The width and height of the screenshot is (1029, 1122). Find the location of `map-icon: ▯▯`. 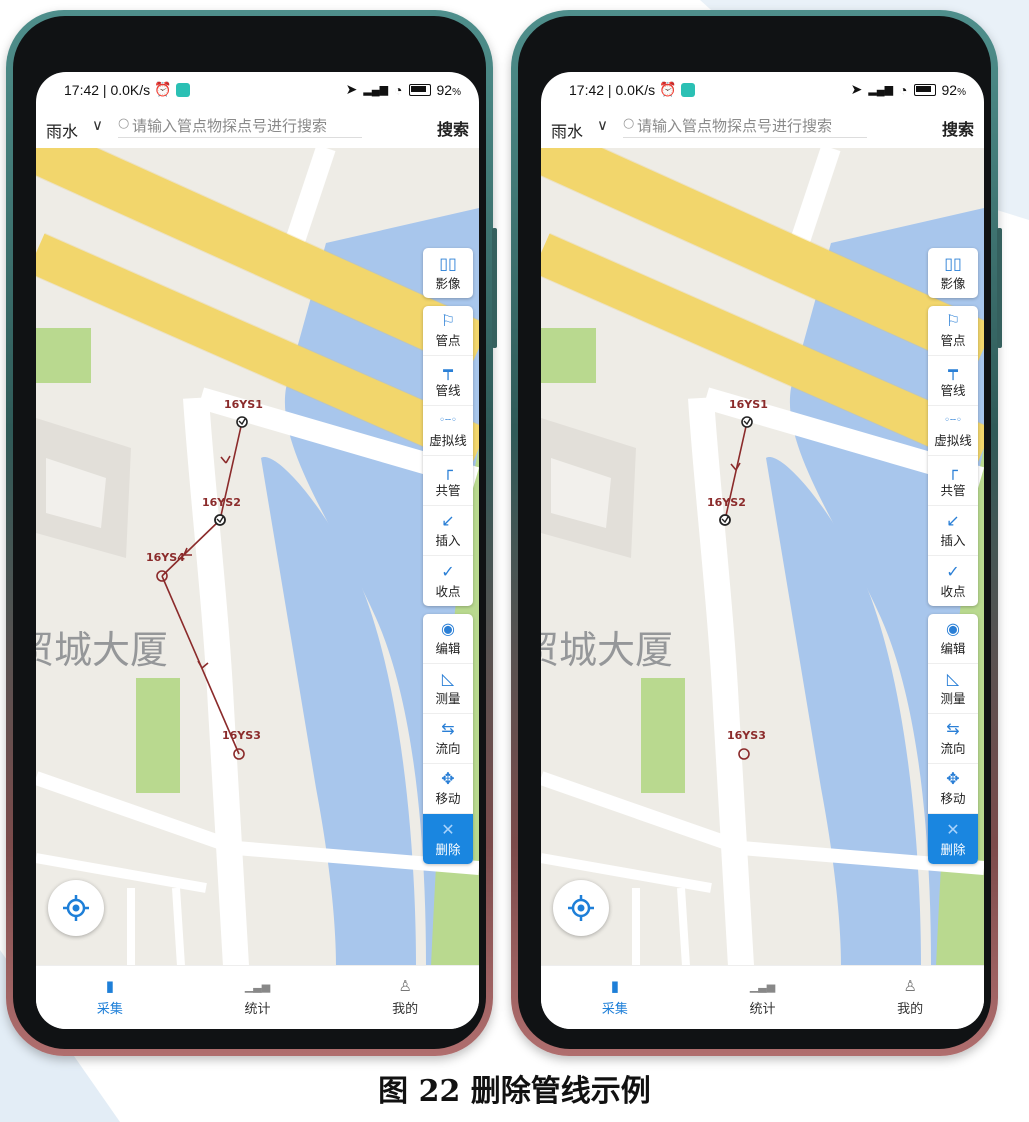

map-icon: ▯▯ is located at coordinates (953, 263).